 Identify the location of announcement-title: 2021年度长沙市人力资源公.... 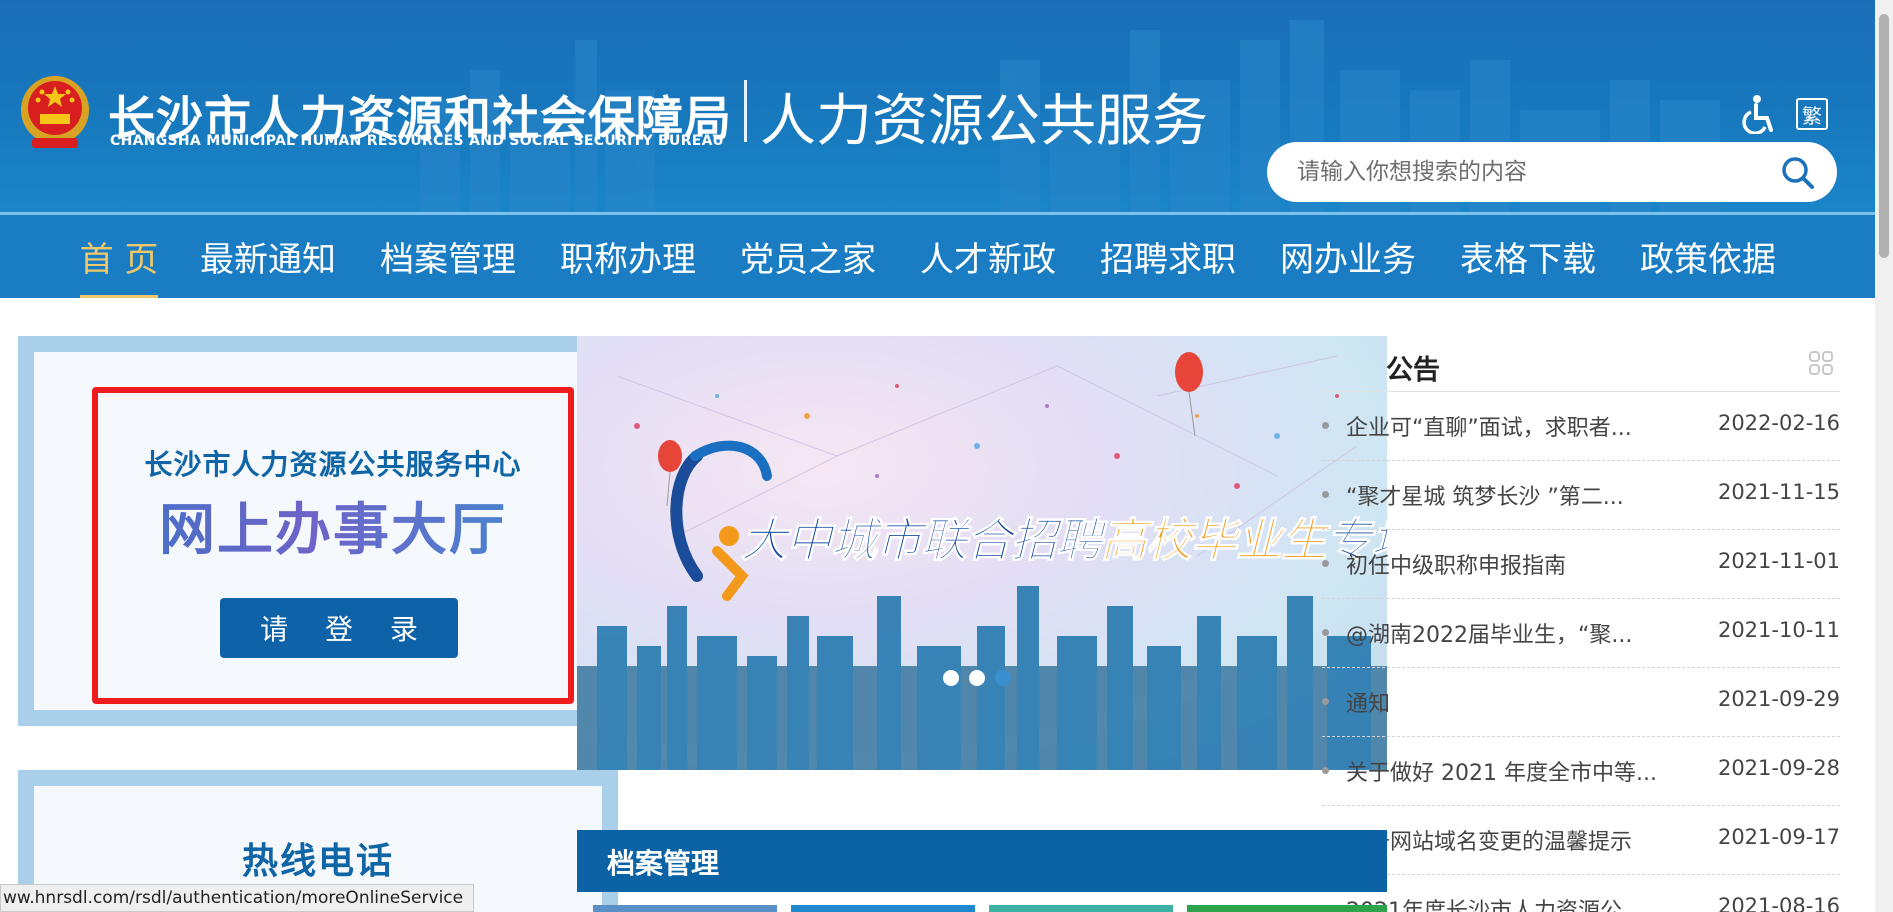
(1516, 902).